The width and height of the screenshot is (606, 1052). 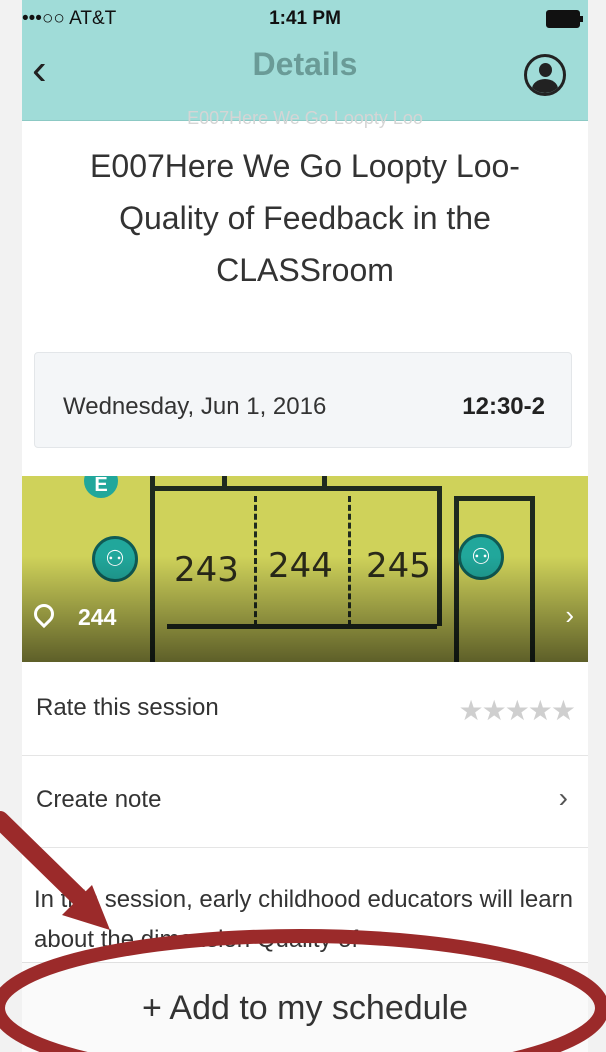 I want to click on rate-session-row: Rate this session ★★★★★, so click(x=305, y=710).